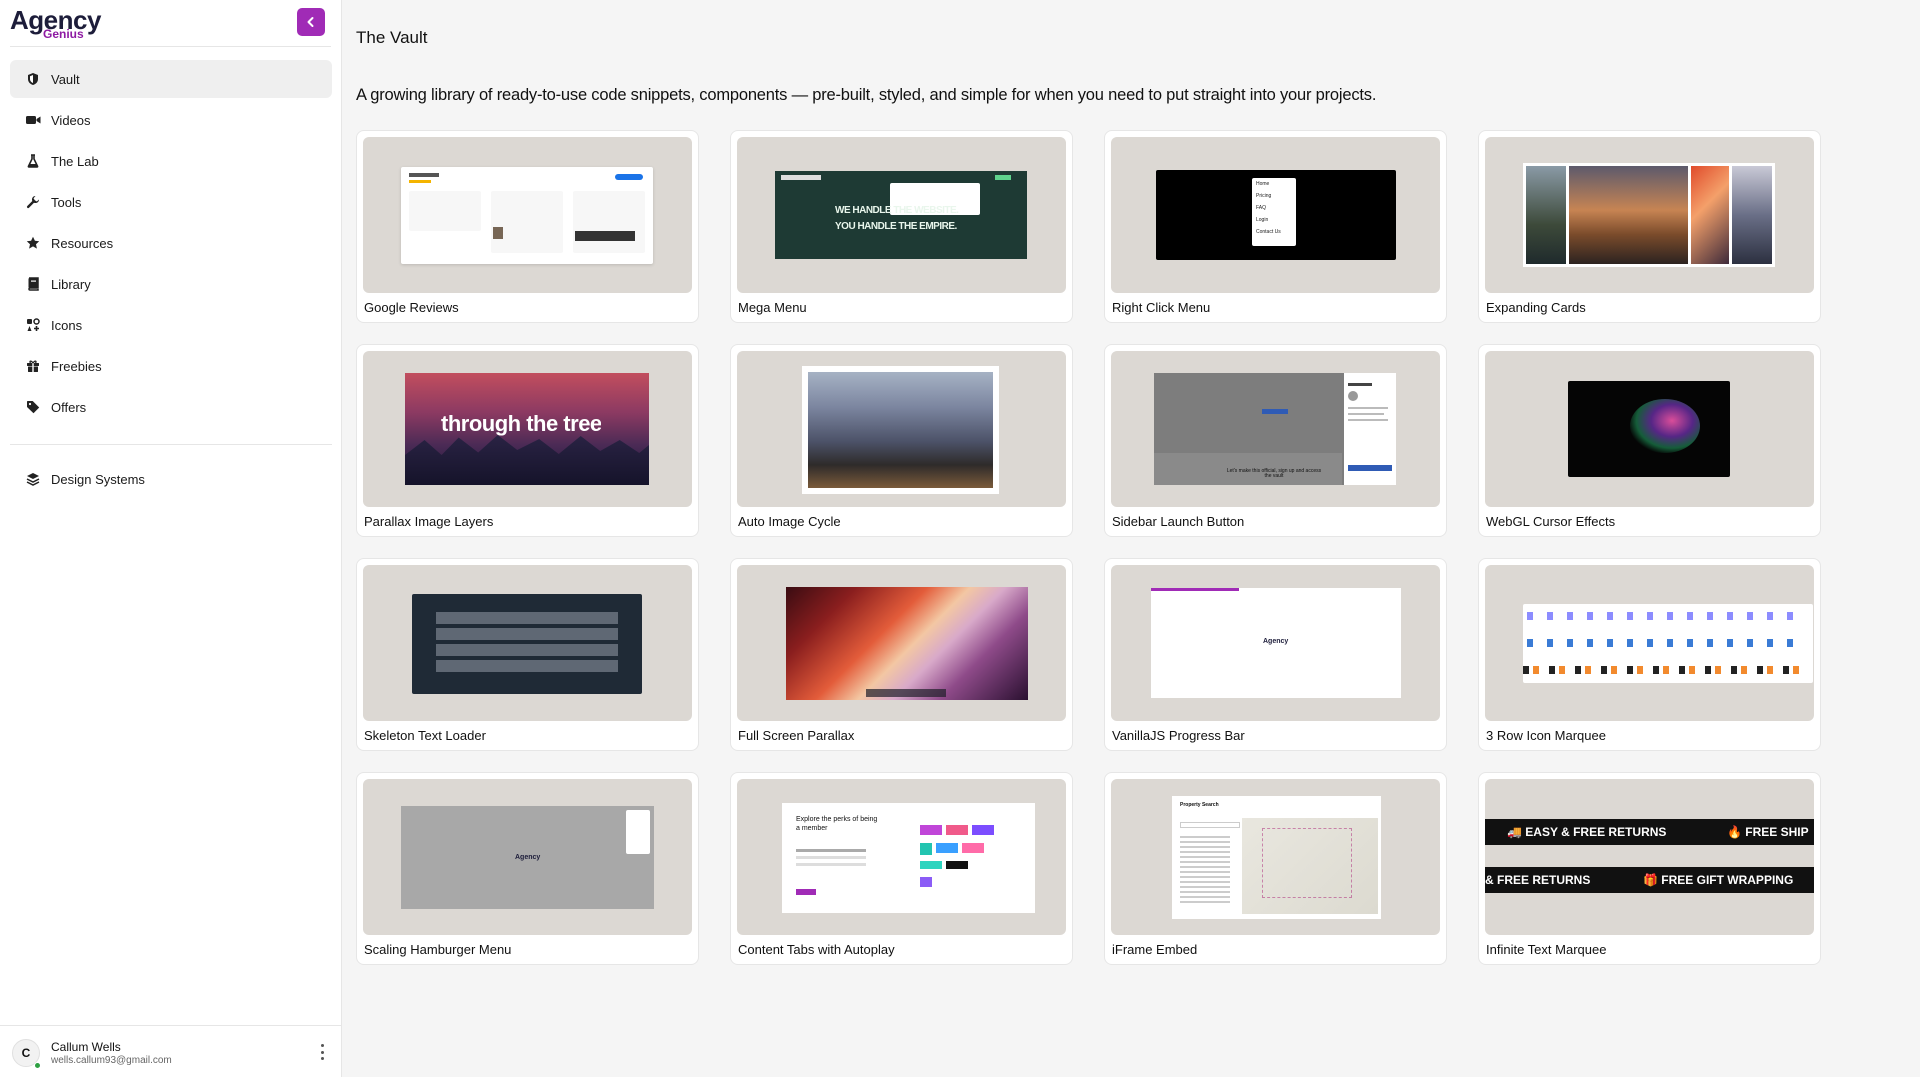 The width and height of the screenshot is (1920, 1077). I want to click on card-title: Scaling Hamburger Menu, so click(438, 949).